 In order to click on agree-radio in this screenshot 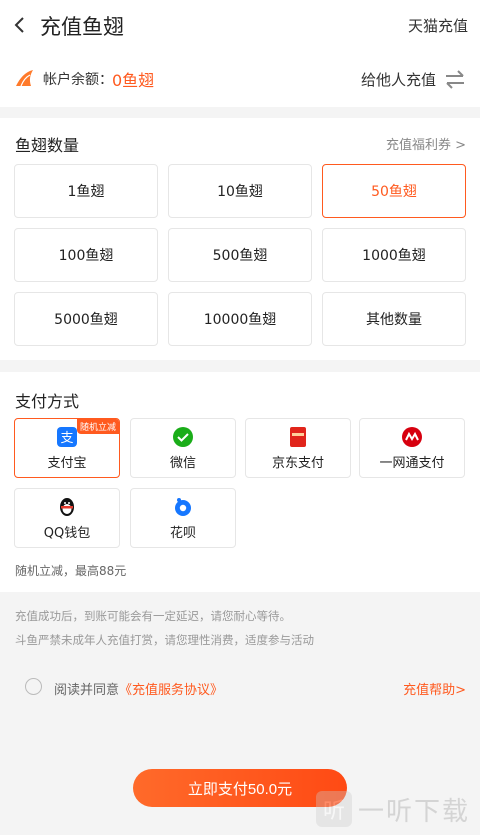, I will do `click(33, 686)`.